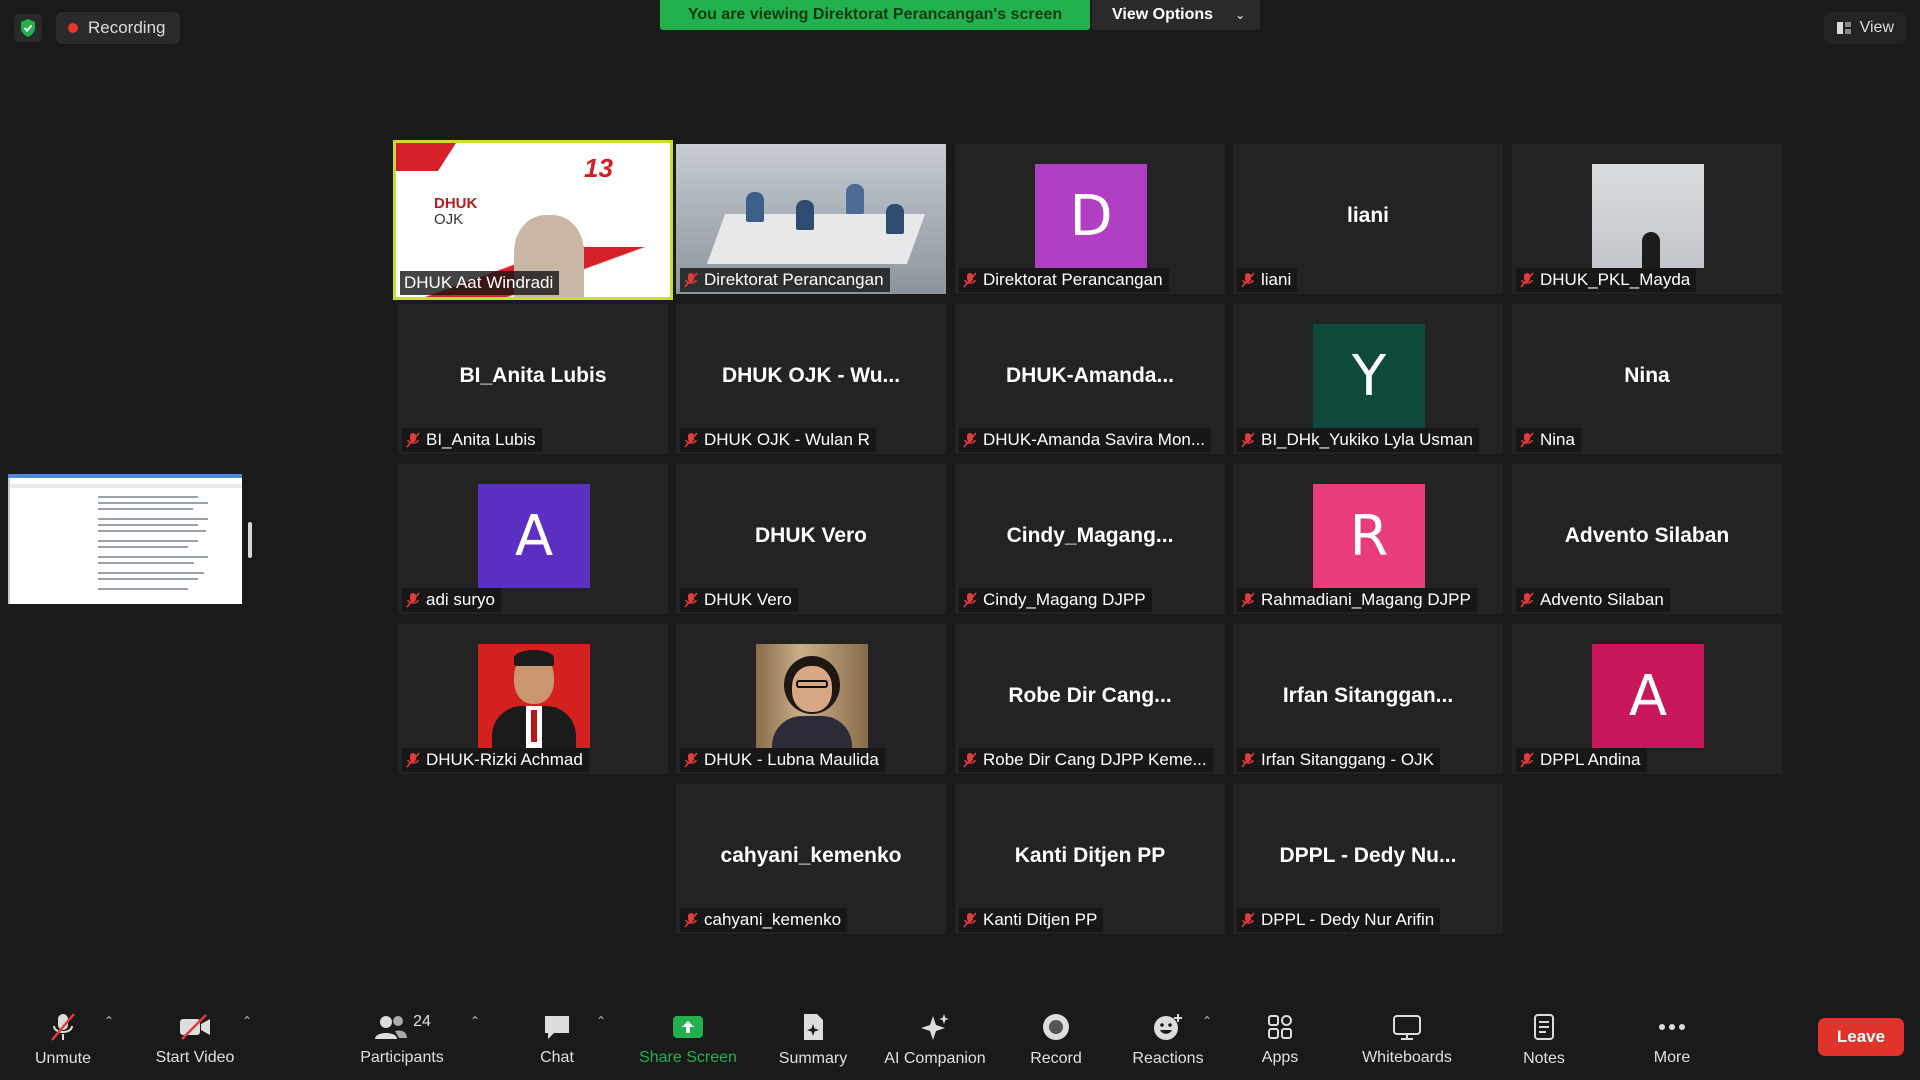 Image resolution: width=1920 pixels, height=1080 pixels. What do you see at coordinates (28, 28) in the screenshot?
I see `security-shield-icon` at bounding box center [28, 28].